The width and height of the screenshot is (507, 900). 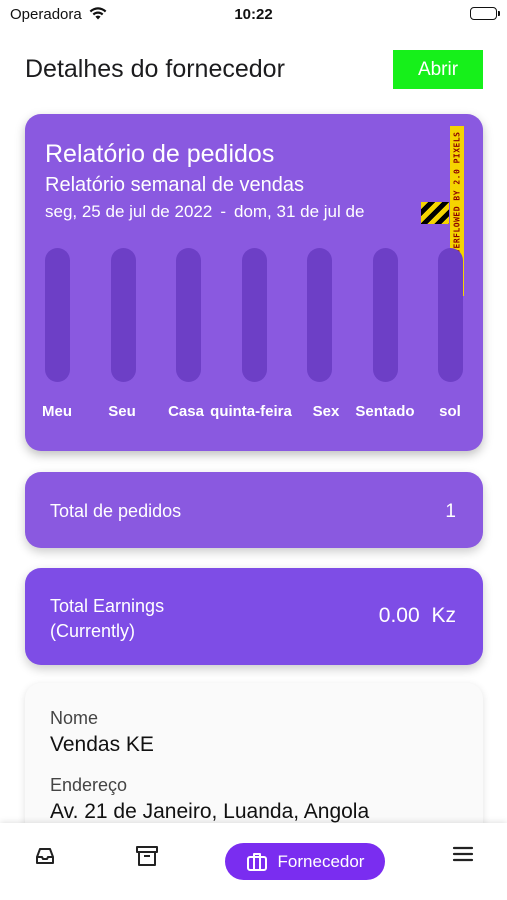 I want to click on nav-inbox-icon, so click(x=45, y=856).